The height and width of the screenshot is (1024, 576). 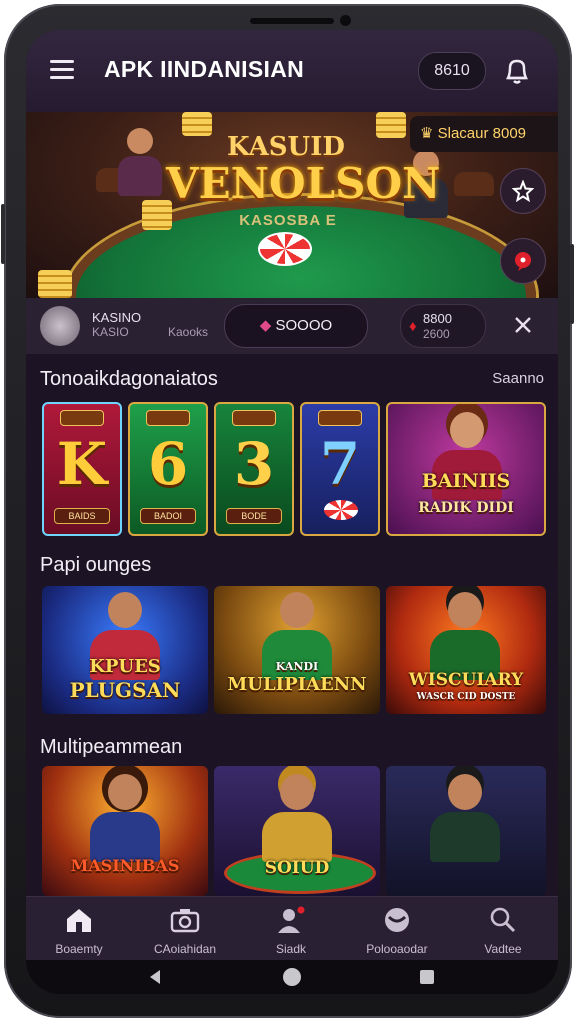 I want to click on back-icon, so click(x=155, y=977).